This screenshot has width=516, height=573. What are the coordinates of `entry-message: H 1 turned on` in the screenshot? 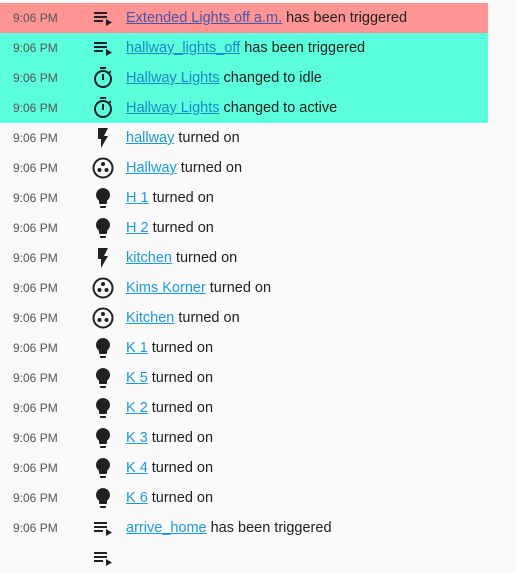 It's located at (170, 198).